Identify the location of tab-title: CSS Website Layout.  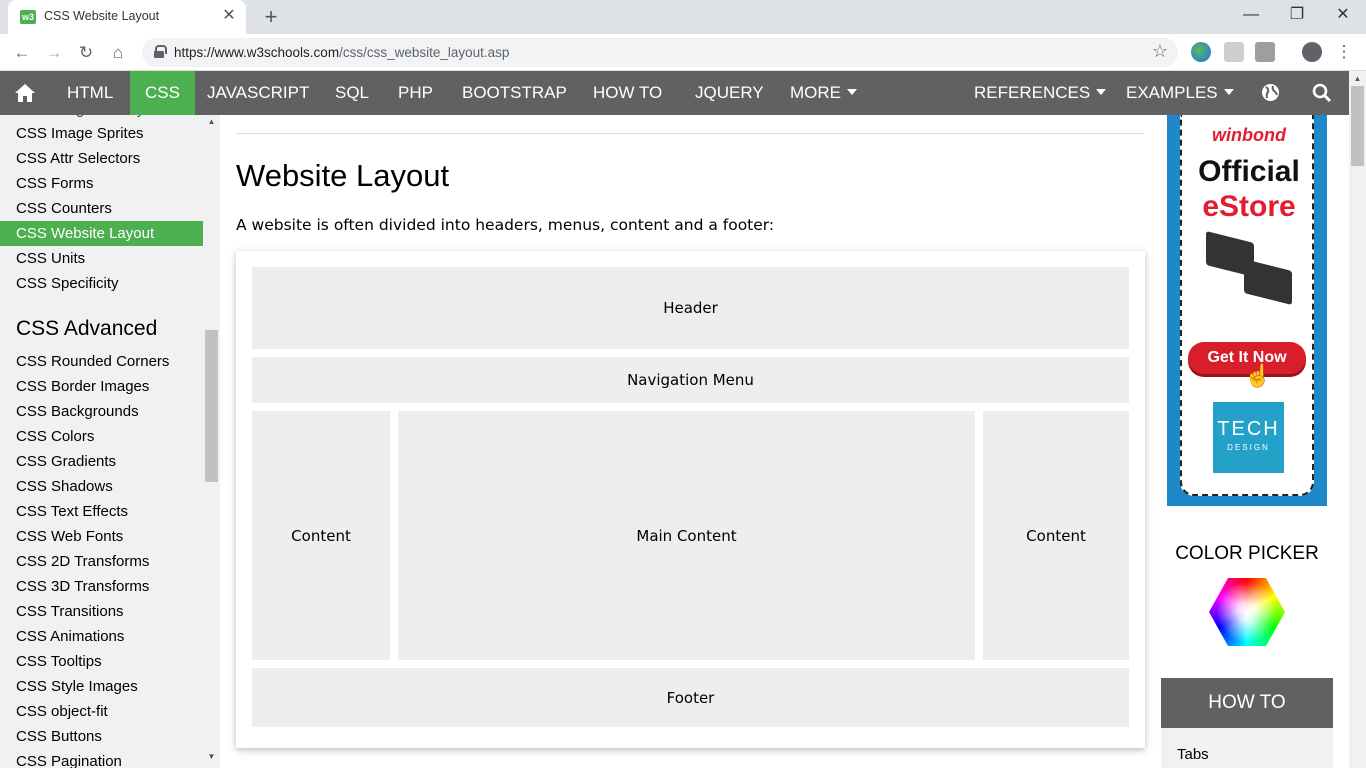
(102, 16).